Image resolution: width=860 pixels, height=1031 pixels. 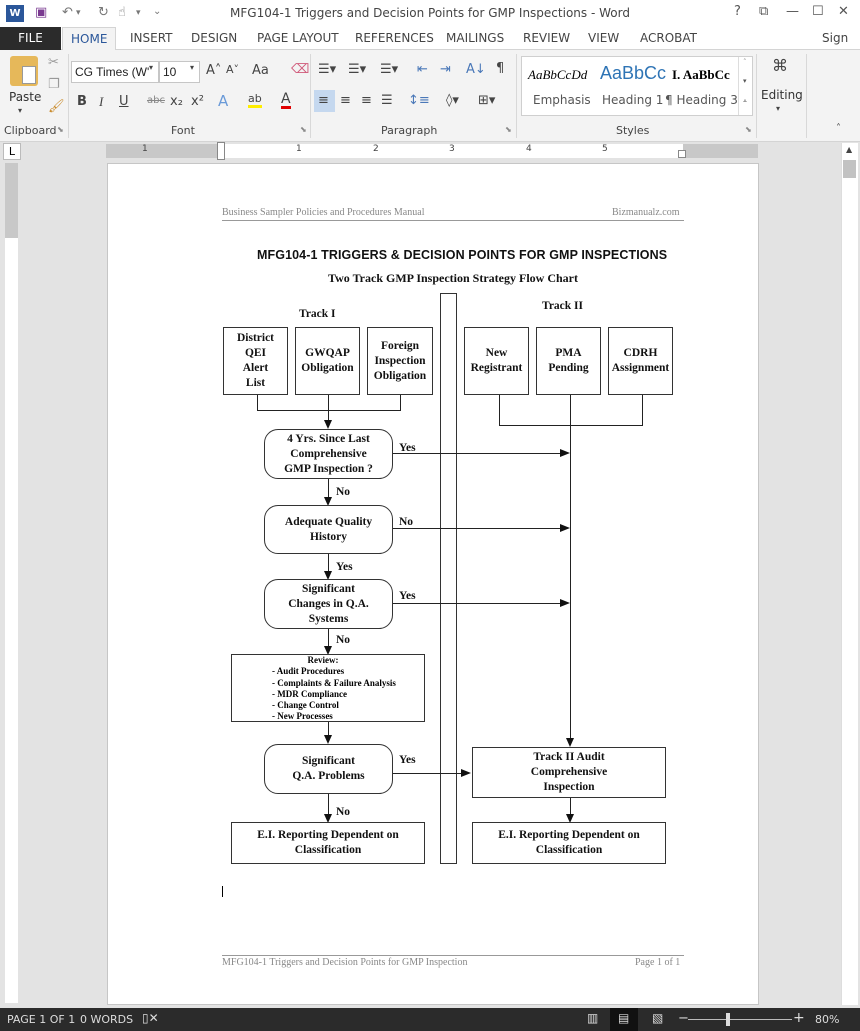 What do you see at coordinates (838, 128) in the screenshot?
I see `collapse-ribbon-icon: ˄` at bounding box center [838, 128].